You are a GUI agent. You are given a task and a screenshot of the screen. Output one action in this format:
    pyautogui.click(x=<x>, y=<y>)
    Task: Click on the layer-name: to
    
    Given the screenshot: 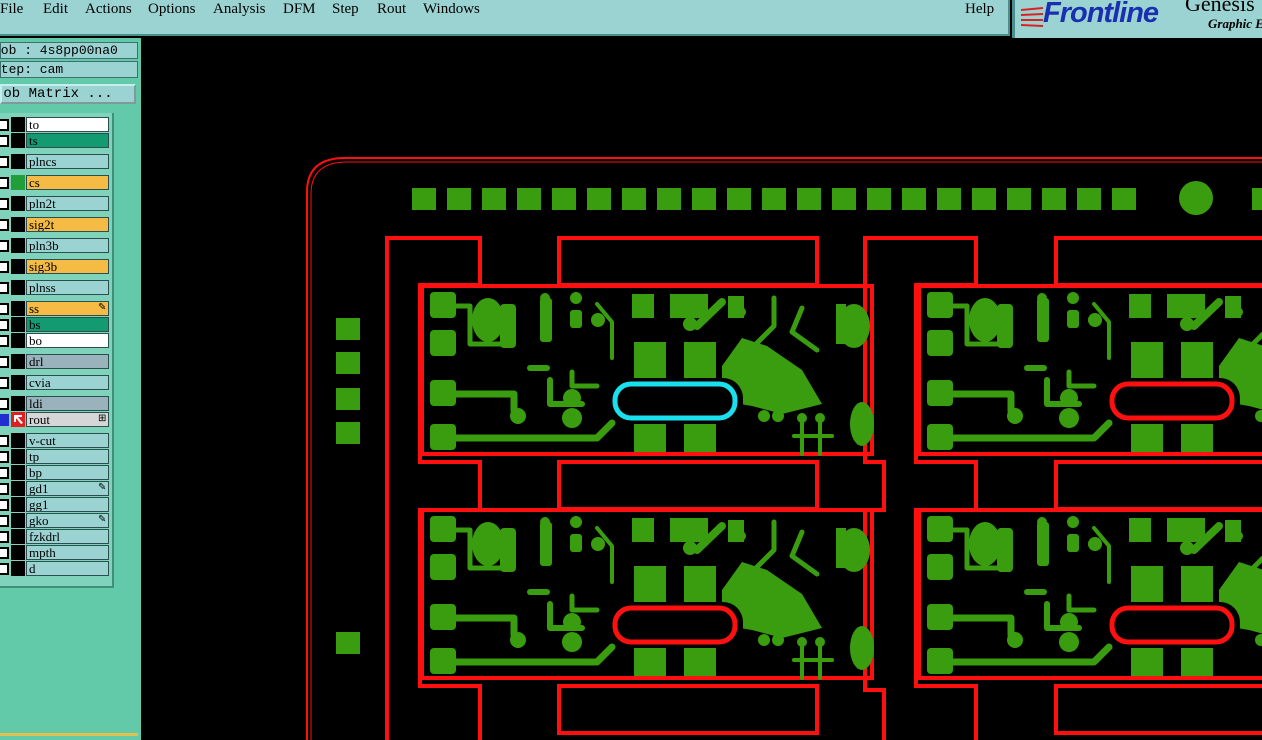 What is the action you would take?
    pyautogui.click(x=67, y=124)
    